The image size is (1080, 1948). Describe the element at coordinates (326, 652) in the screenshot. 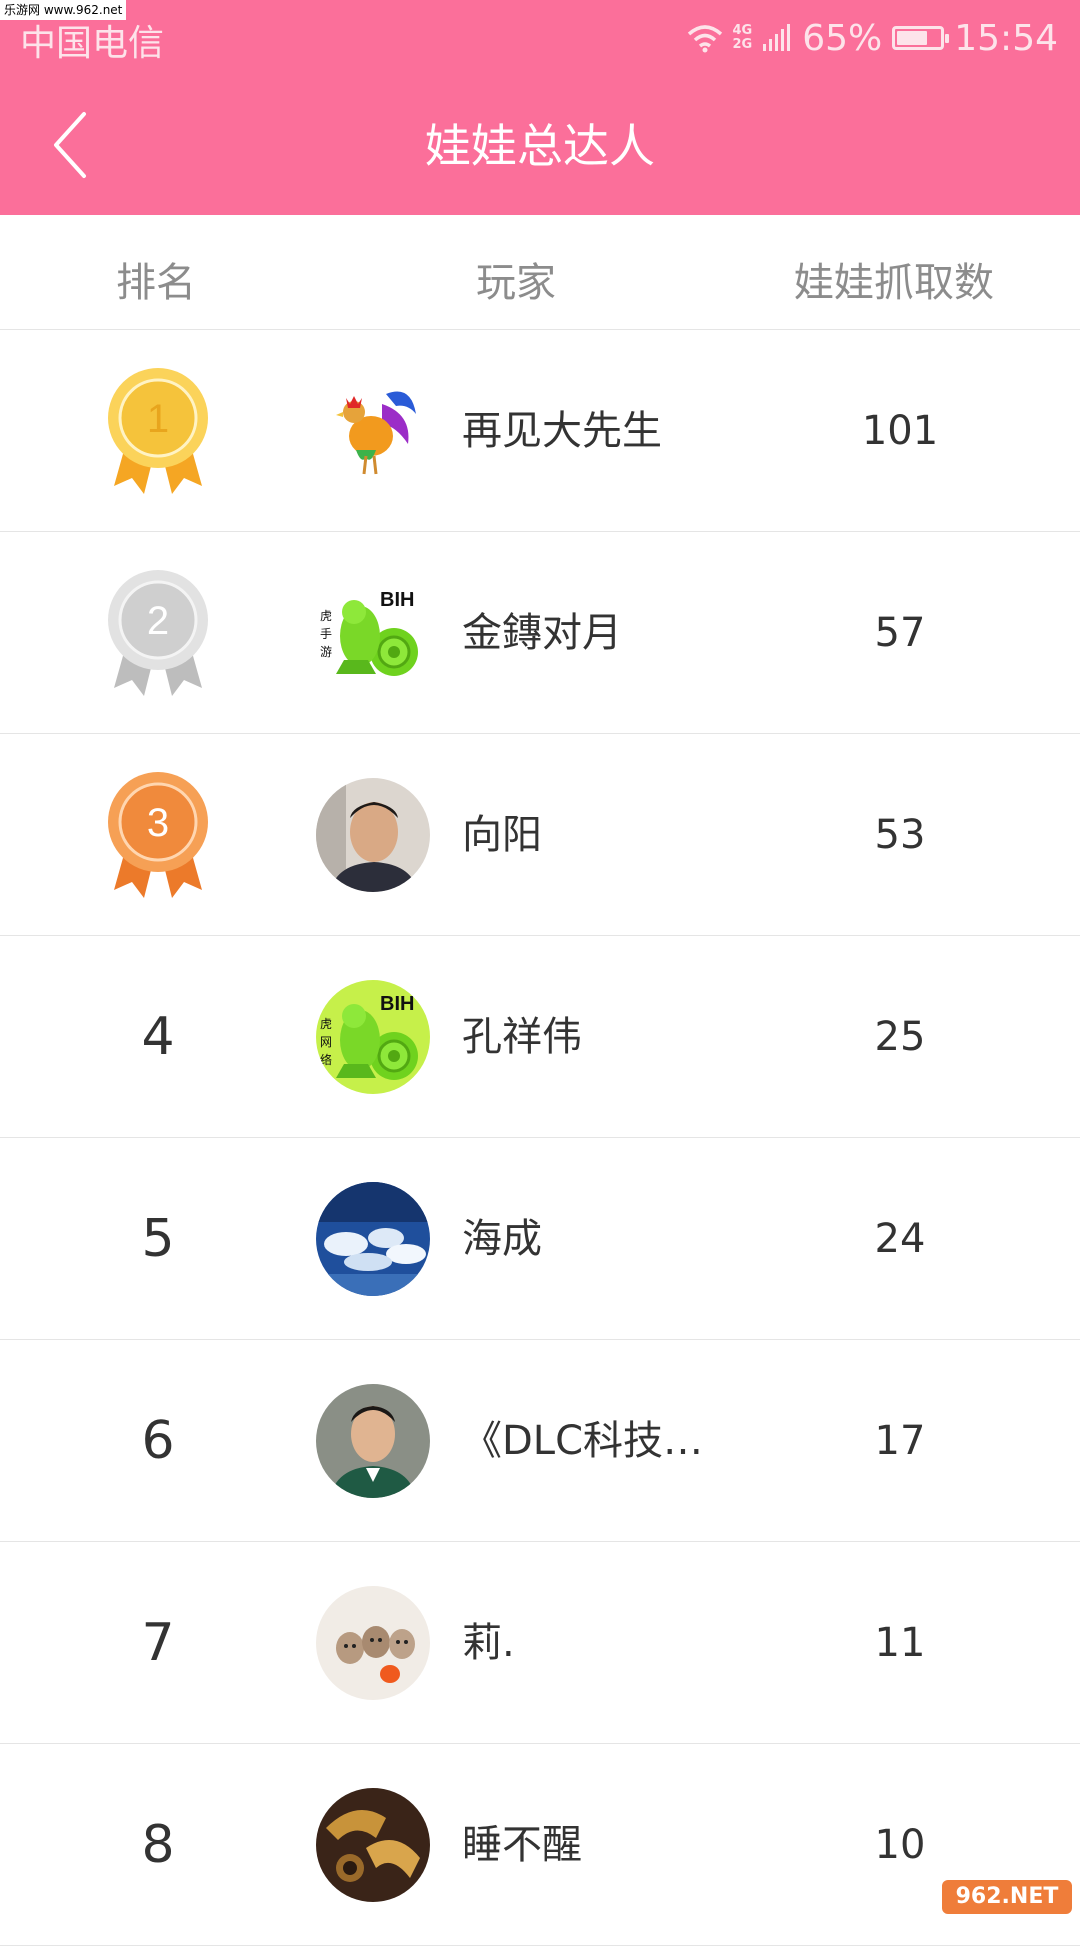

I see `svg-text: 游` at that location.